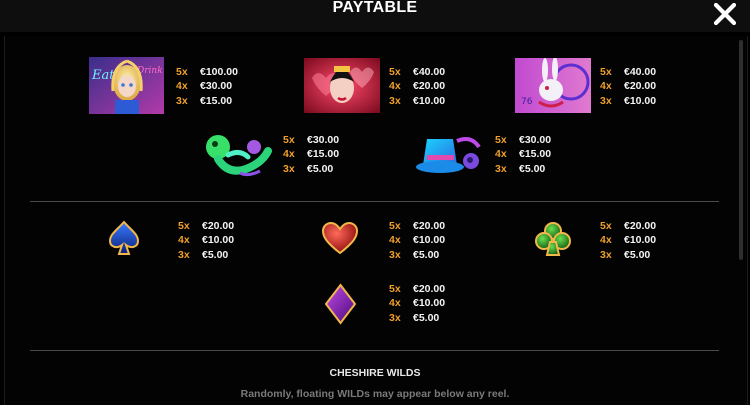 Image resolution: width=750 pixels, height=405 pixels. Describe the element at coordinates (375, 373) in the screenshot. I see `wilds-section-title: CHESHIRE WILDS` at that location.